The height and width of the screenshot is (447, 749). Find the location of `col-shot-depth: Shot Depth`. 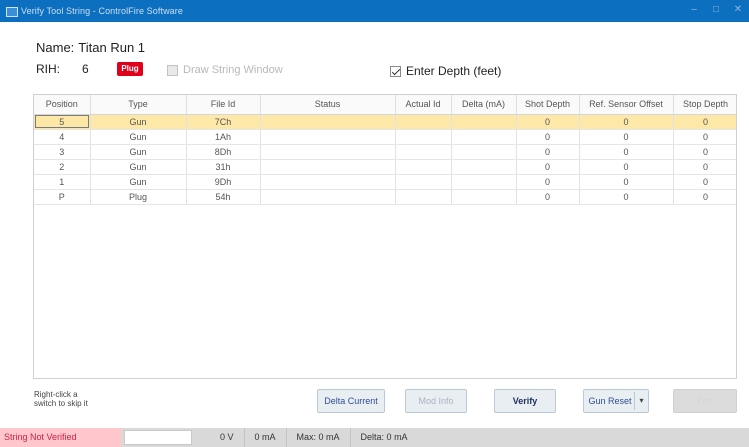

col-shot-depth: Shot Depth is located at coordinates (548, 105).